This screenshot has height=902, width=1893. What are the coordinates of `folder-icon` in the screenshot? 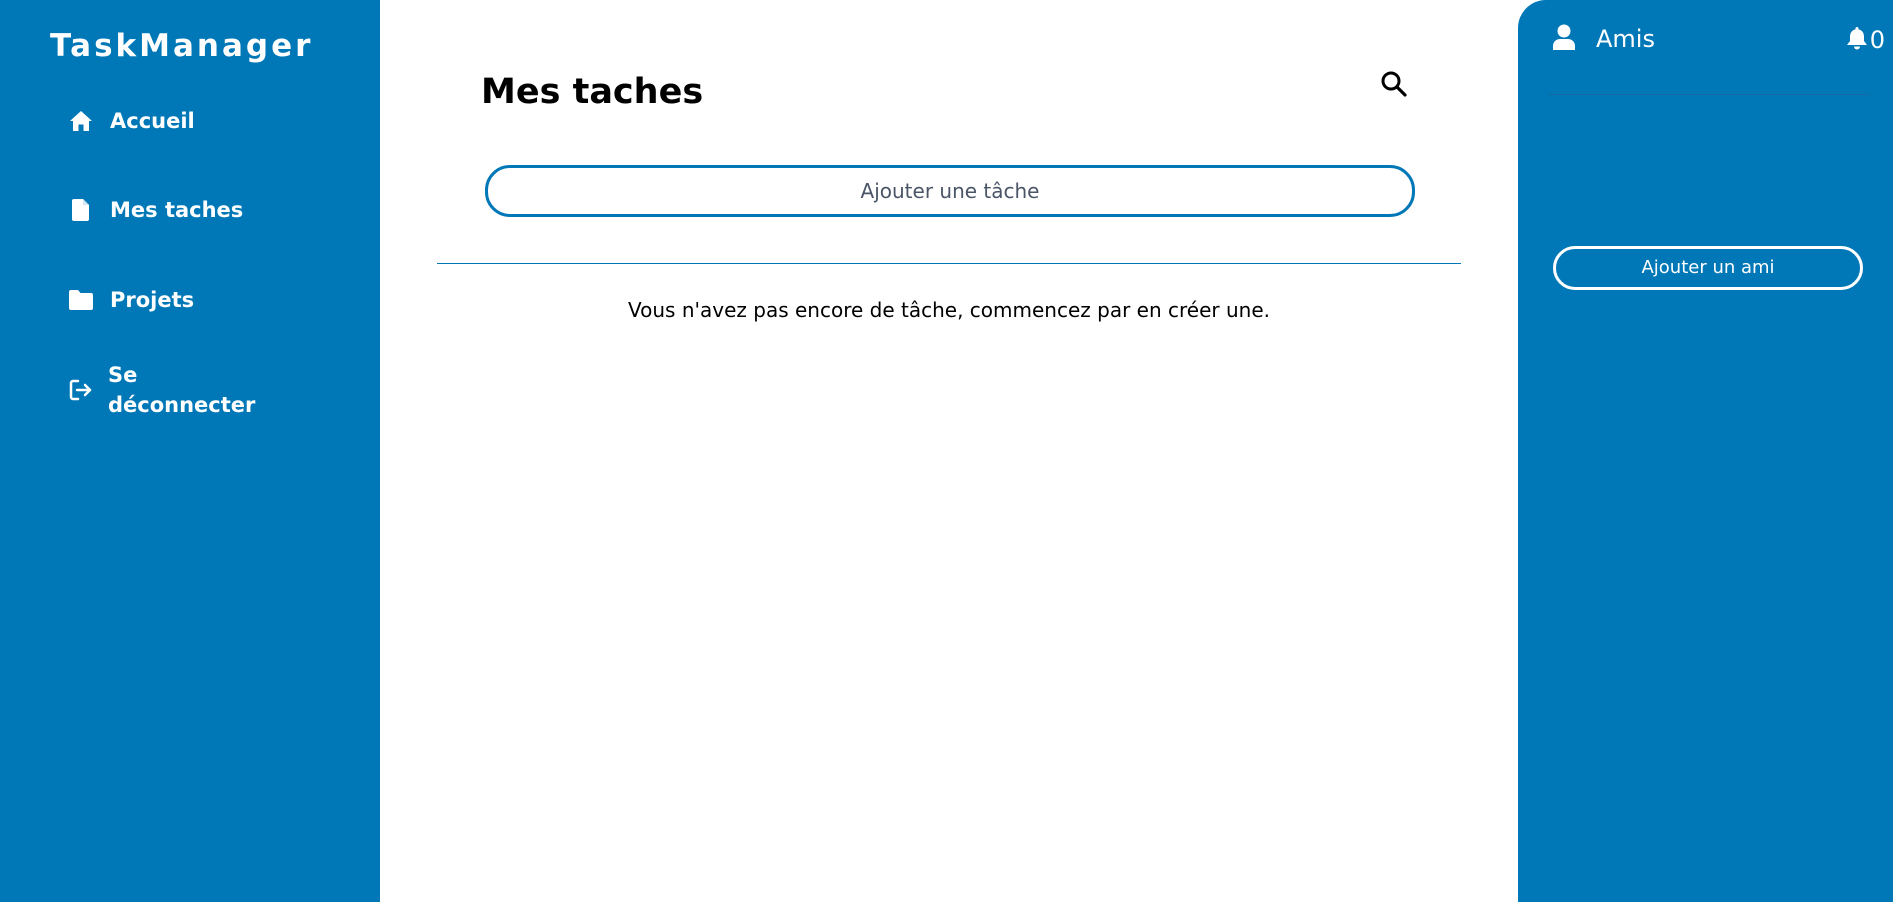 It's located at (81, 300).